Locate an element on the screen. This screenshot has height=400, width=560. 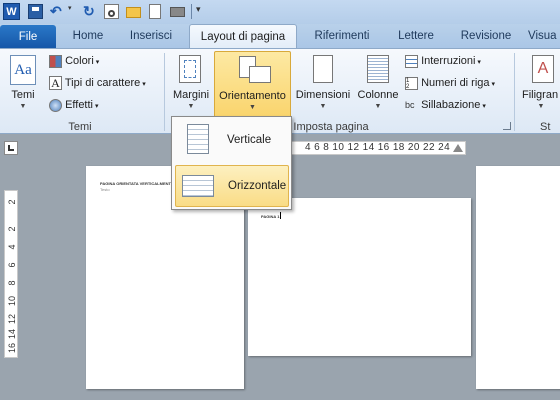
tipi-di-carattere-button: A Tipi di carattere ▾ is located at coordinates (97, 83).